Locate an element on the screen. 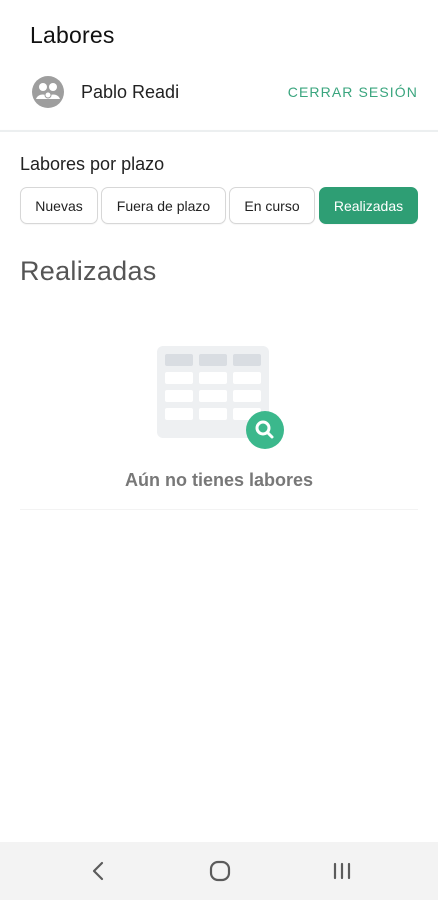 The width and height of the screenshot is (438, 900). system-navigation-bar is located at coordinates (219, 871).